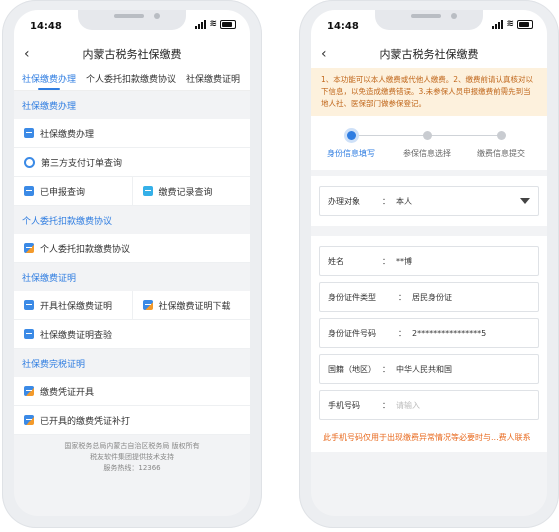  What do you see at coordinates (29, 420) in the screenshot?
I see `reprint-icon` at bounding box center [29, 420].